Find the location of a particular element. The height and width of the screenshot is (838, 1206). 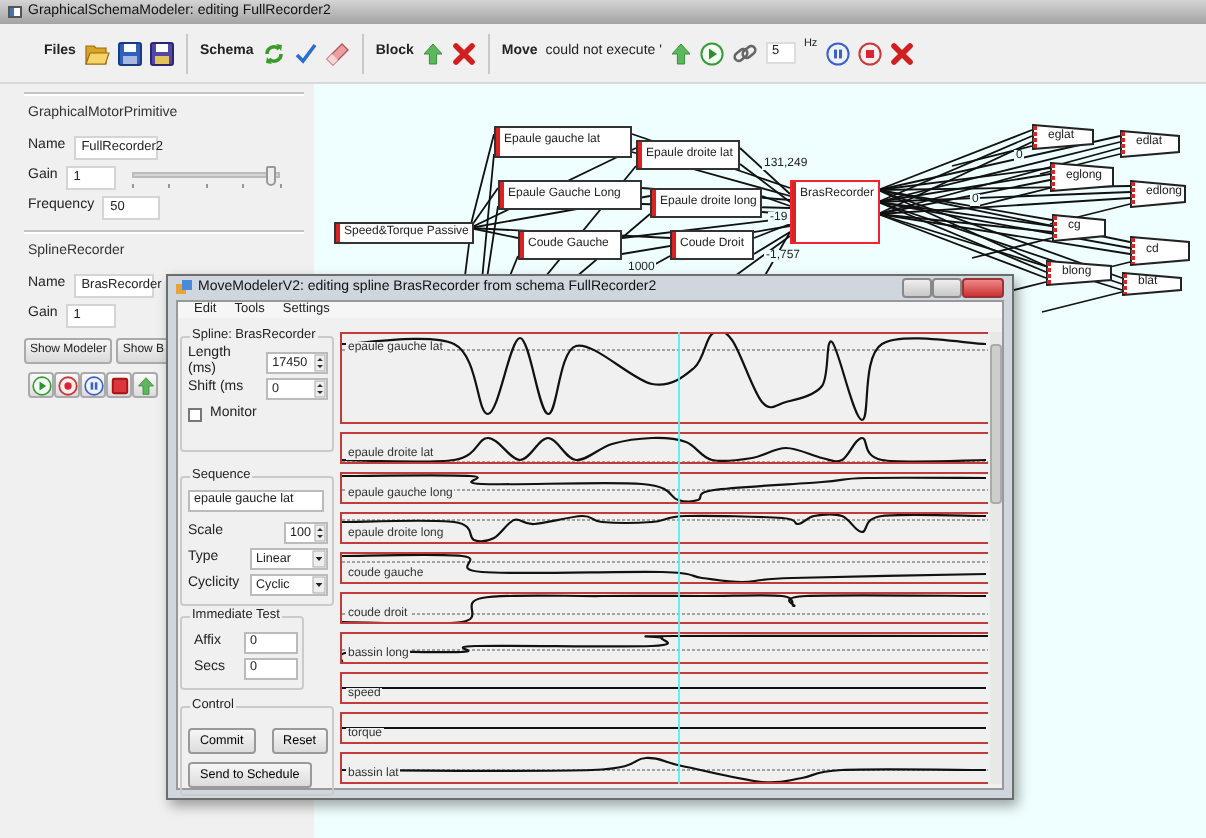

stop-button is located at coordinates (119, 385).